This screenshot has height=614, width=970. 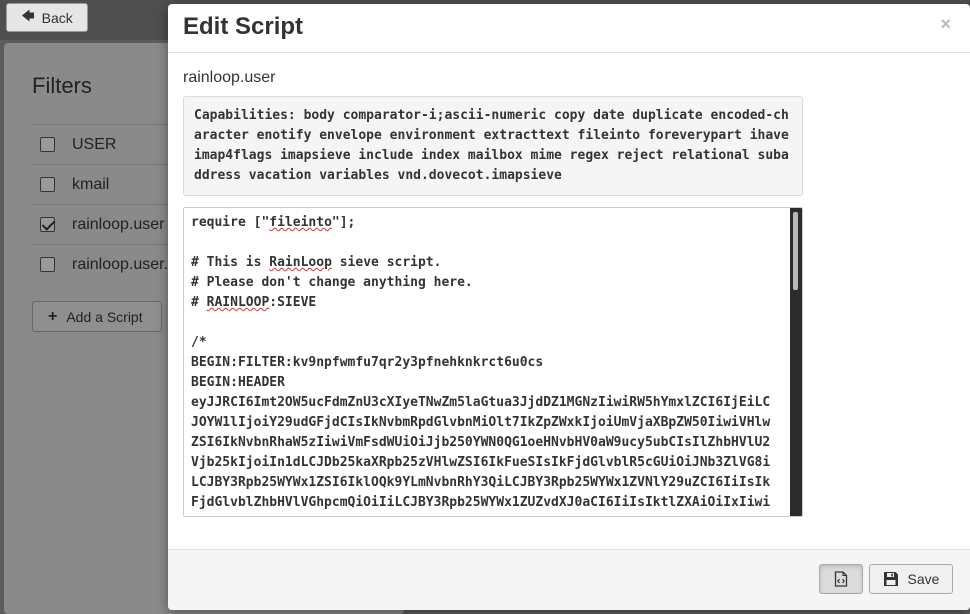 What do you see at coordinates (94, 145) in the screenshot?
I see `filter-name: USER` at bounding box center [94, 145].